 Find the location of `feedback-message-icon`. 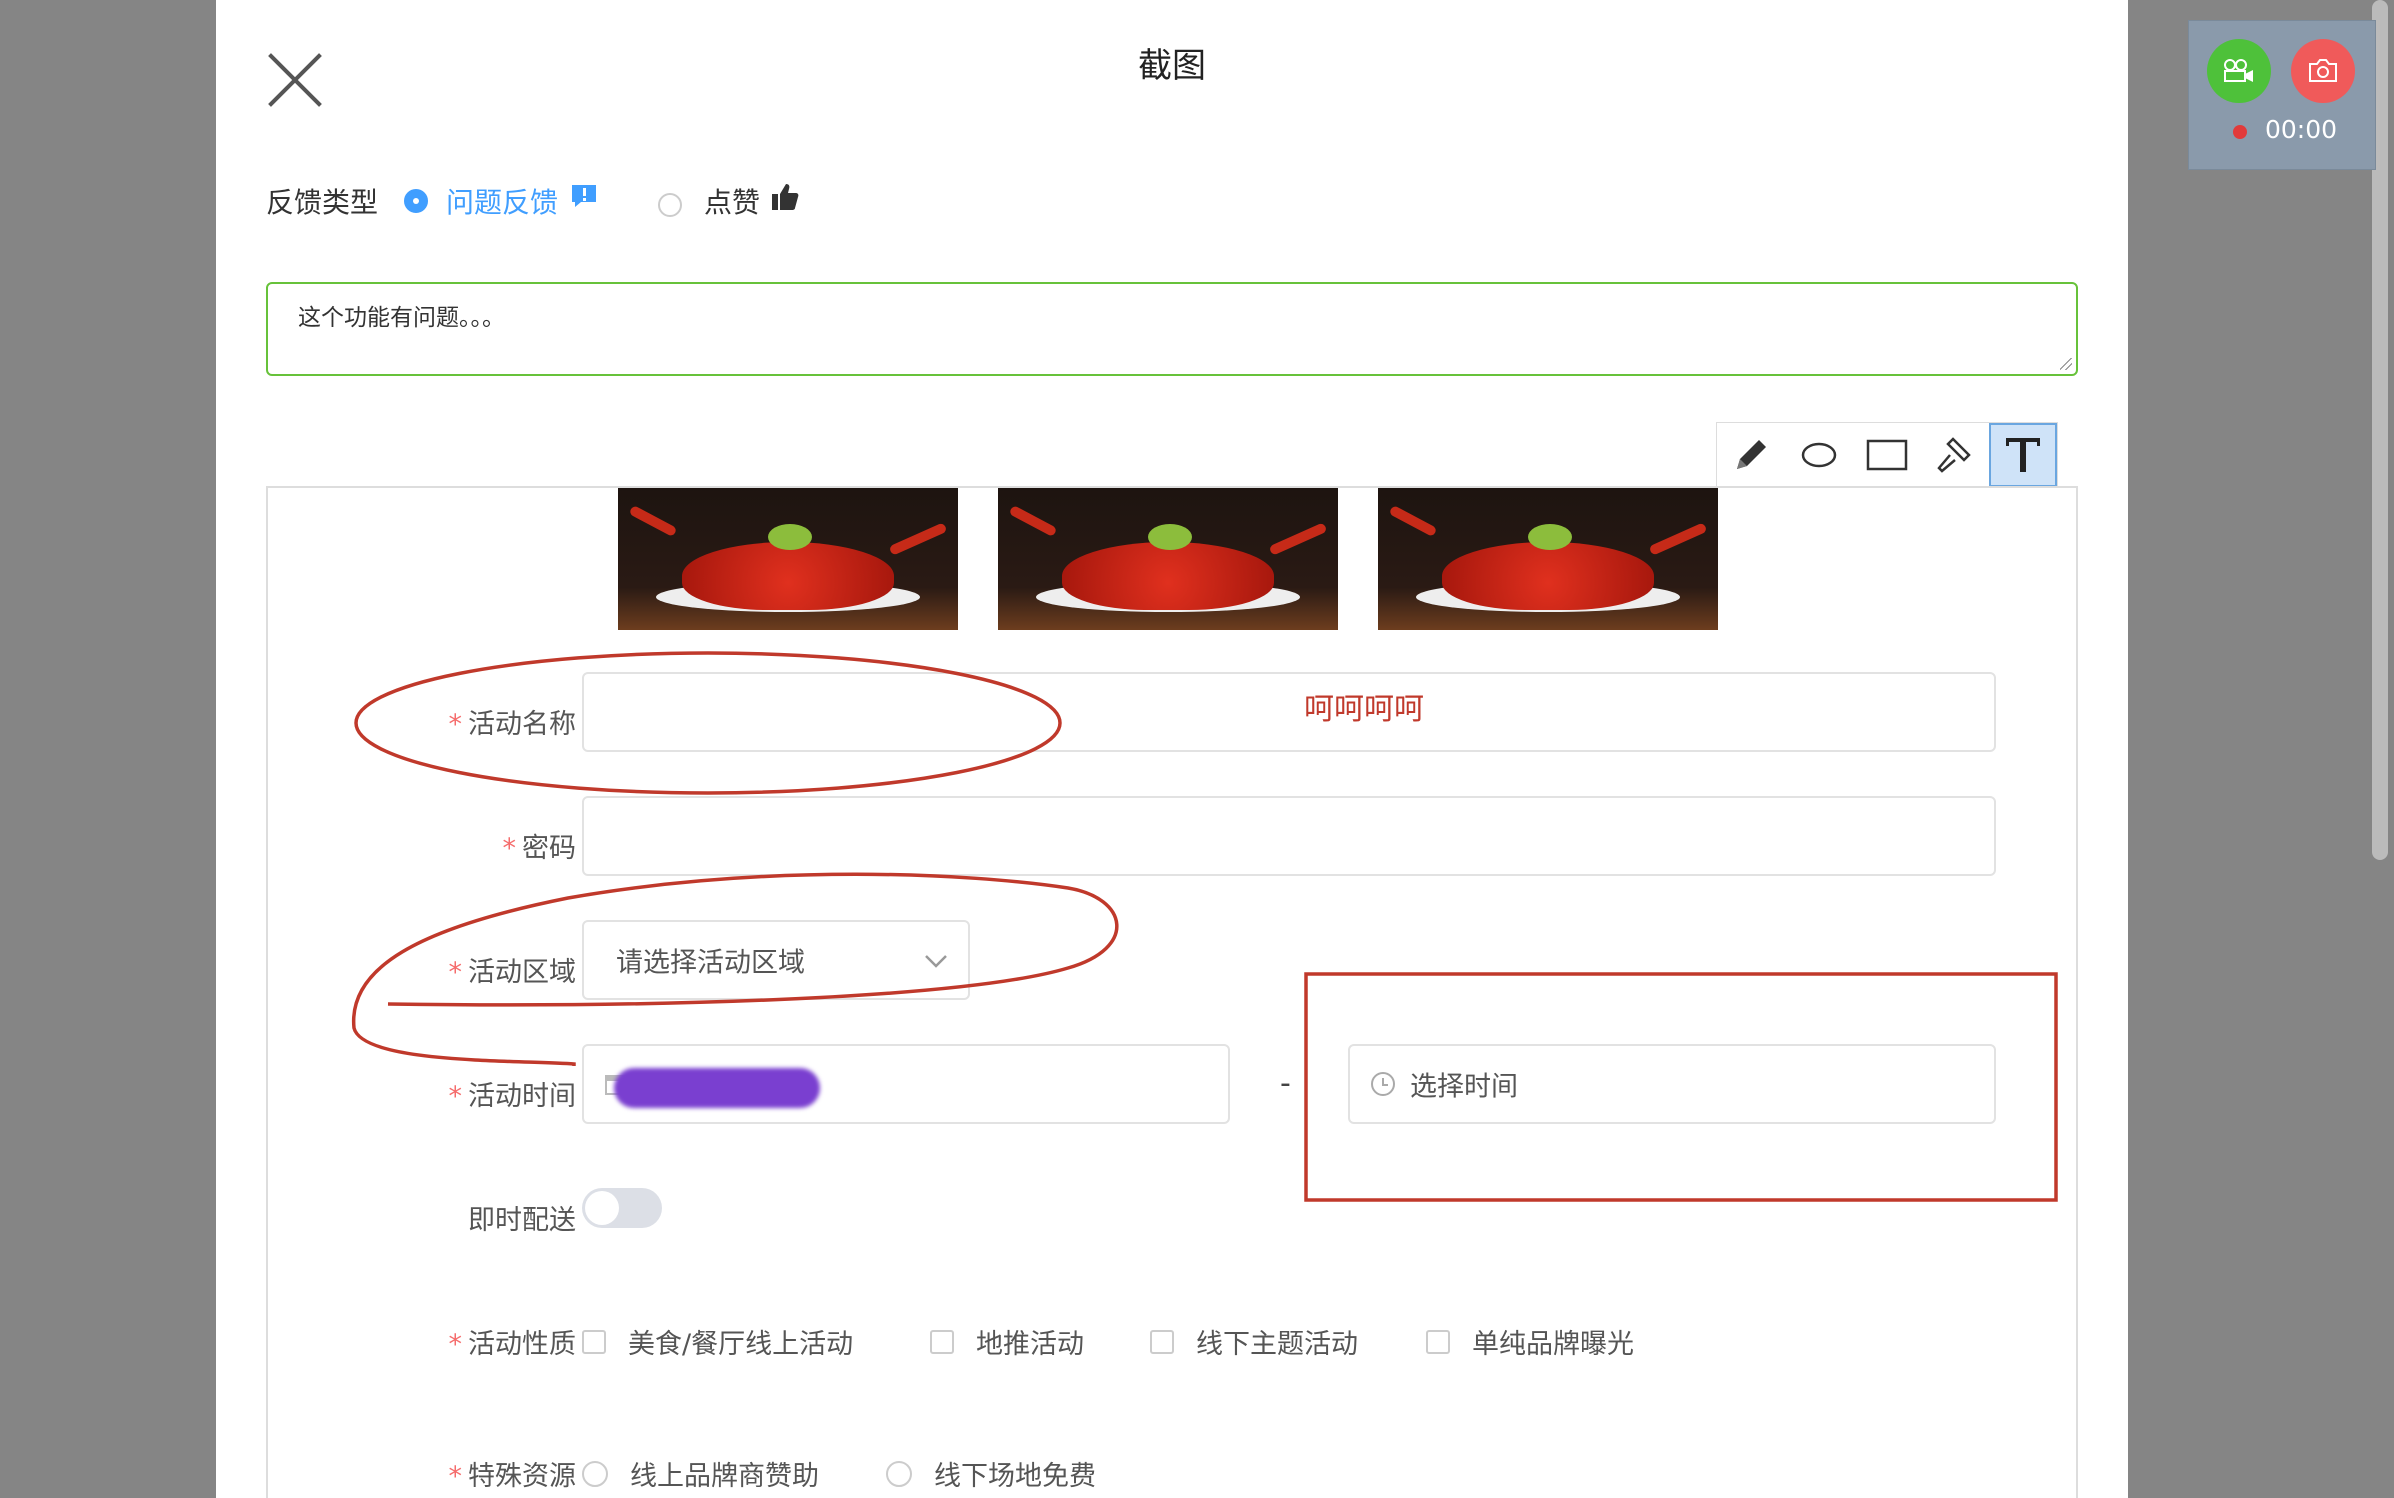

feedback-message-icon is located at coordinates (584, 196).